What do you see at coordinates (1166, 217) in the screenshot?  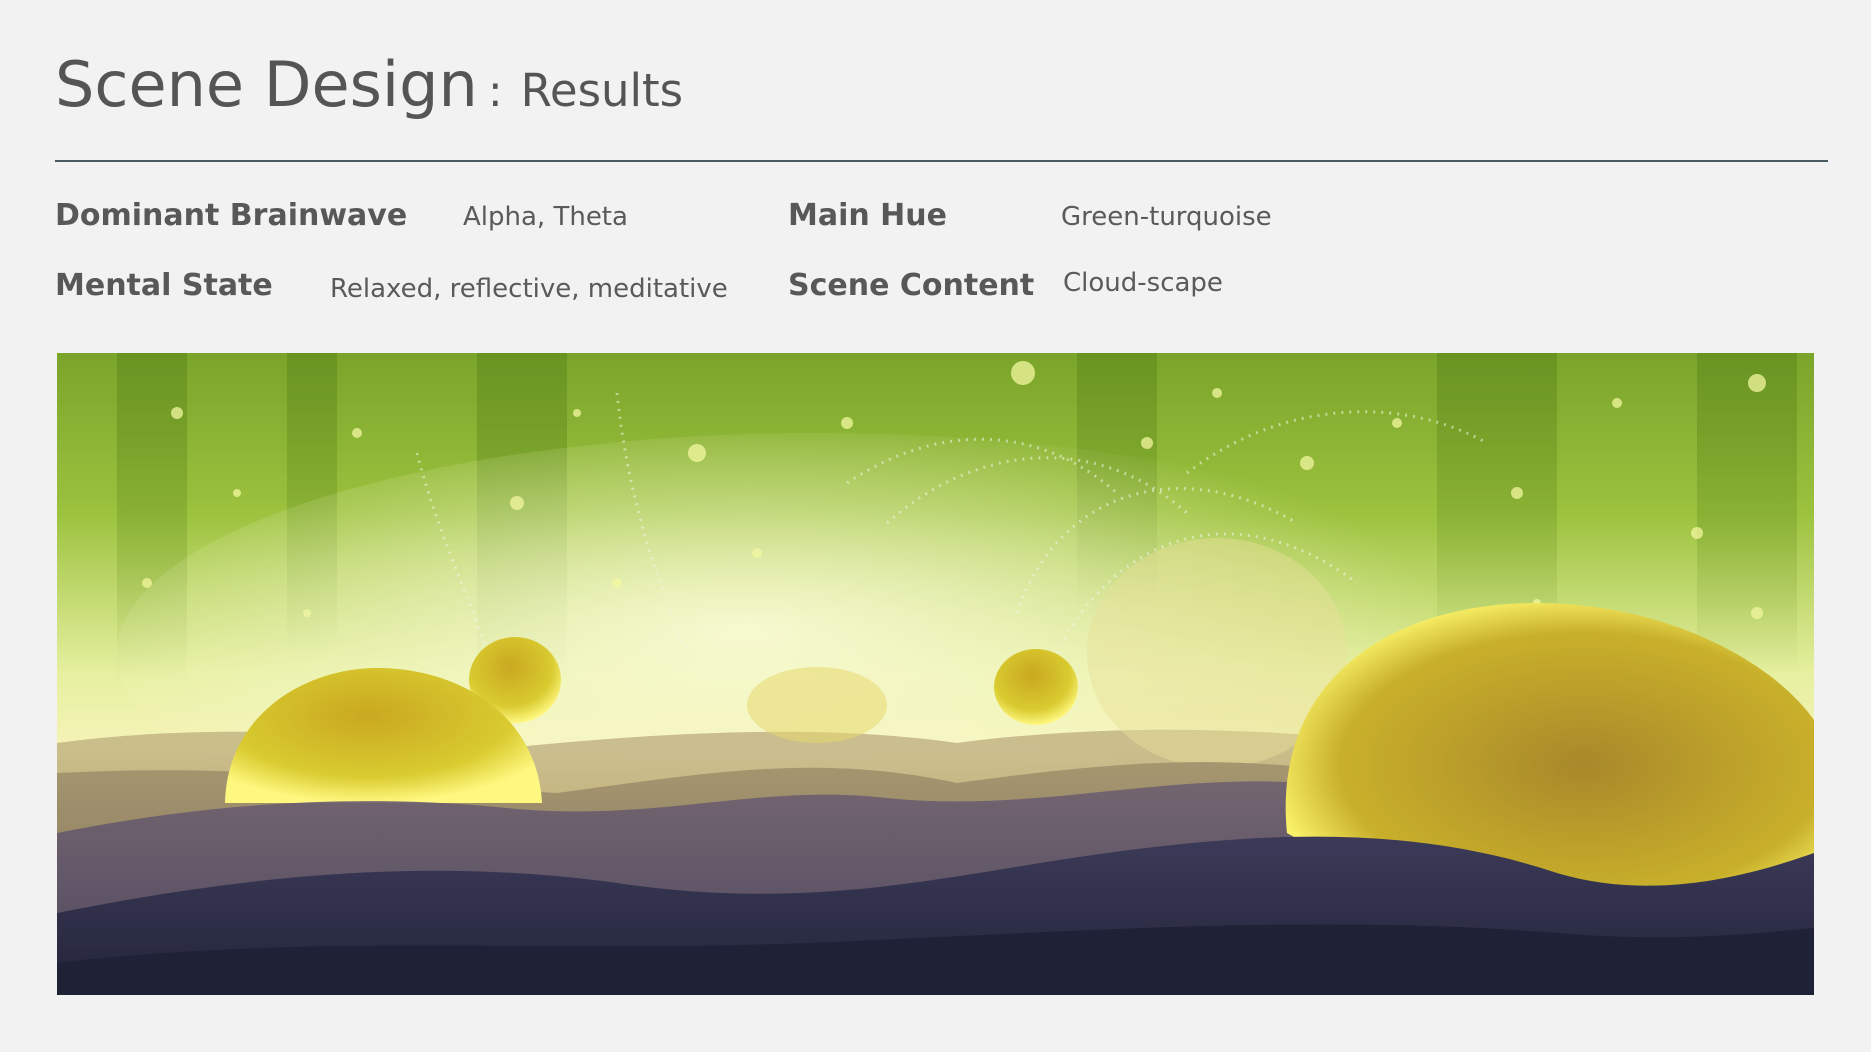 I see `hue-value: Green-turquoise` at bounding box center [1166, 217].